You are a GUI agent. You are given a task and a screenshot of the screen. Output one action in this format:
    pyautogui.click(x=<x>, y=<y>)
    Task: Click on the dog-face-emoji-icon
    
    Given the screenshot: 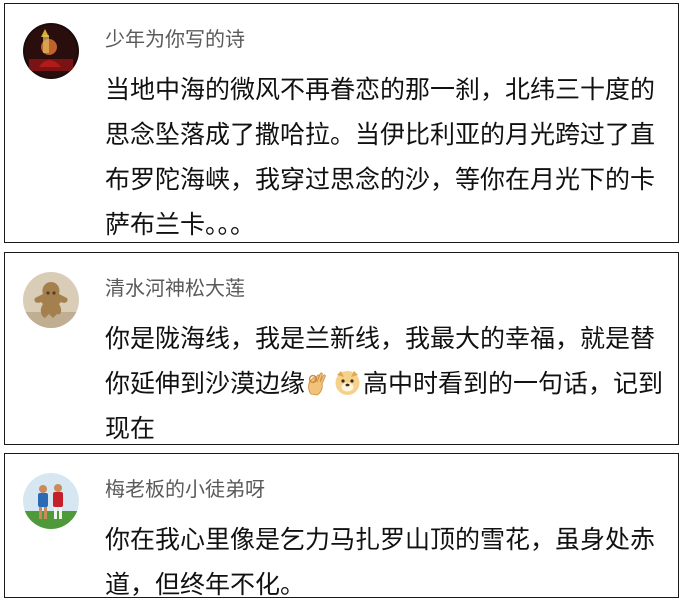 What is the action you would take?
    pyautogui.click(x=347, y=382)
    